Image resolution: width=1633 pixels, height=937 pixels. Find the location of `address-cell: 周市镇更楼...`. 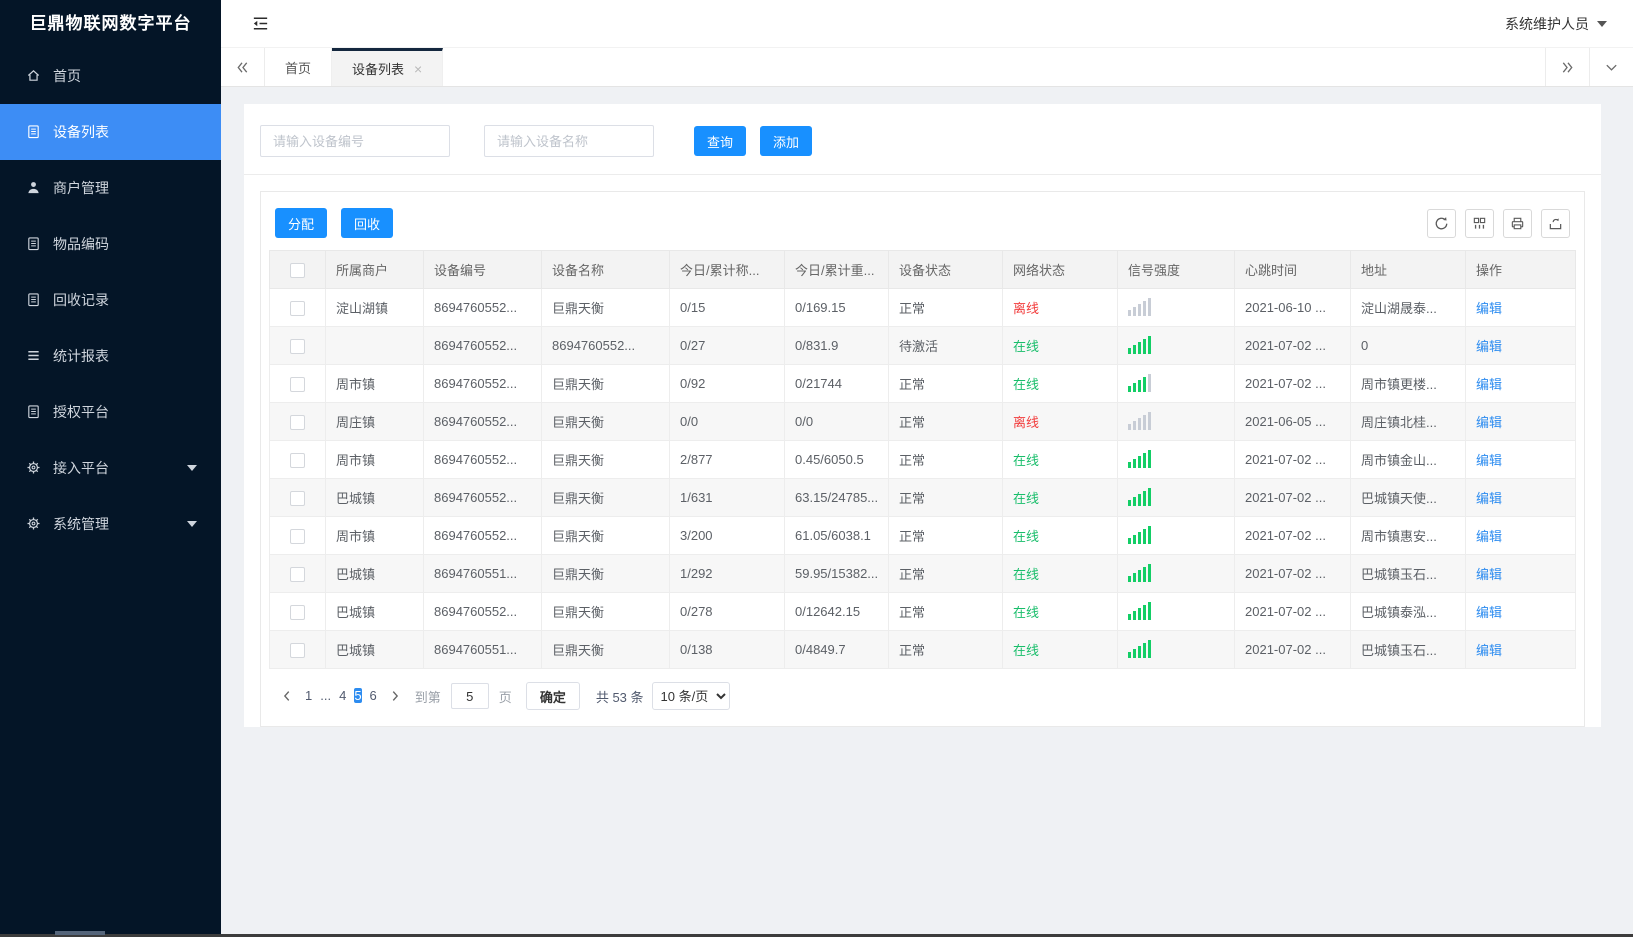

address-cell: 周市镇更楼... is located at coordinates (1408, 383).